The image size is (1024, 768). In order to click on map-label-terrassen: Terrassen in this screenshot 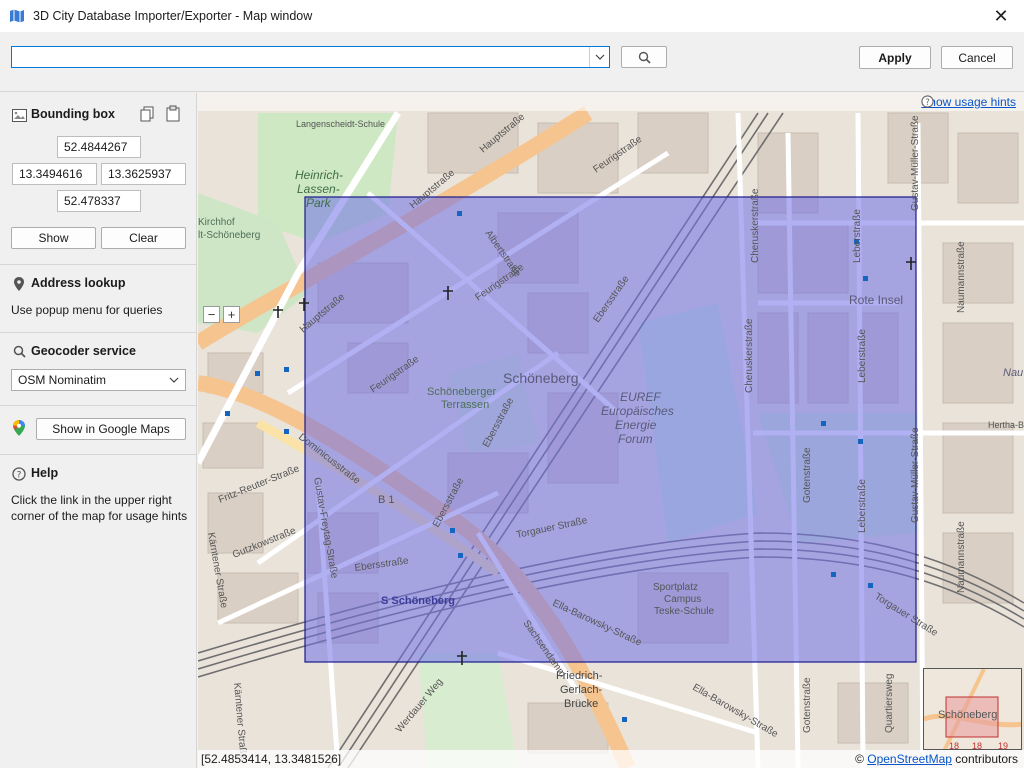, I will do `click(465, 405)`.